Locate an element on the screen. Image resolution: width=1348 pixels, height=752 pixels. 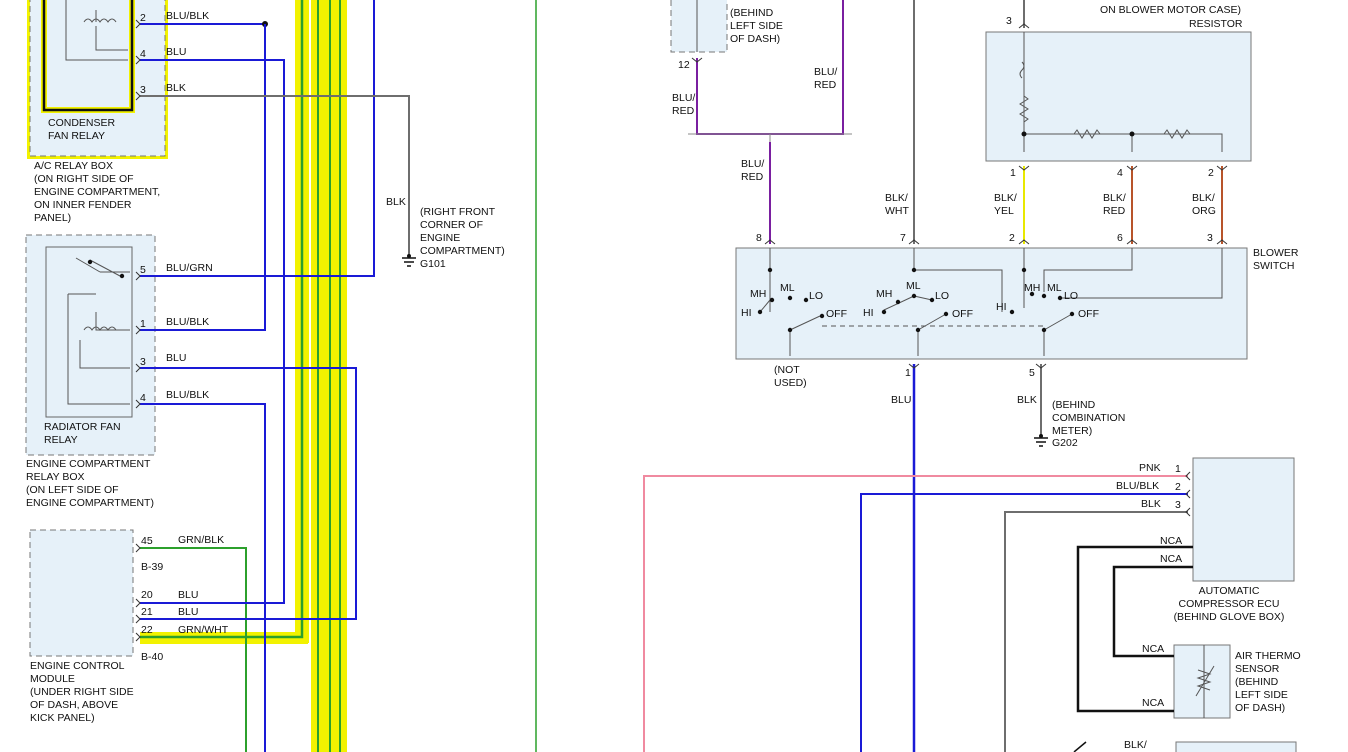
pin-res-3: 3 is located at coordinates (1009, 21).